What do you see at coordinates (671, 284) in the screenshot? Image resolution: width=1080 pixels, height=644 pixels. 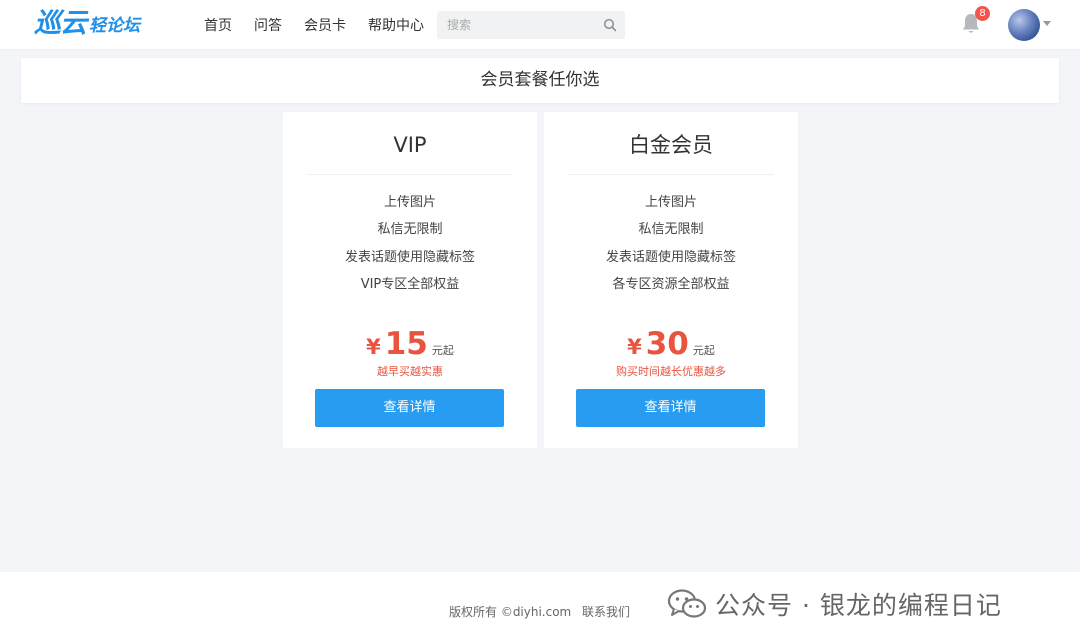 I see `feature-item: 各专区资源全部权益` at bounding box center [671, 284].